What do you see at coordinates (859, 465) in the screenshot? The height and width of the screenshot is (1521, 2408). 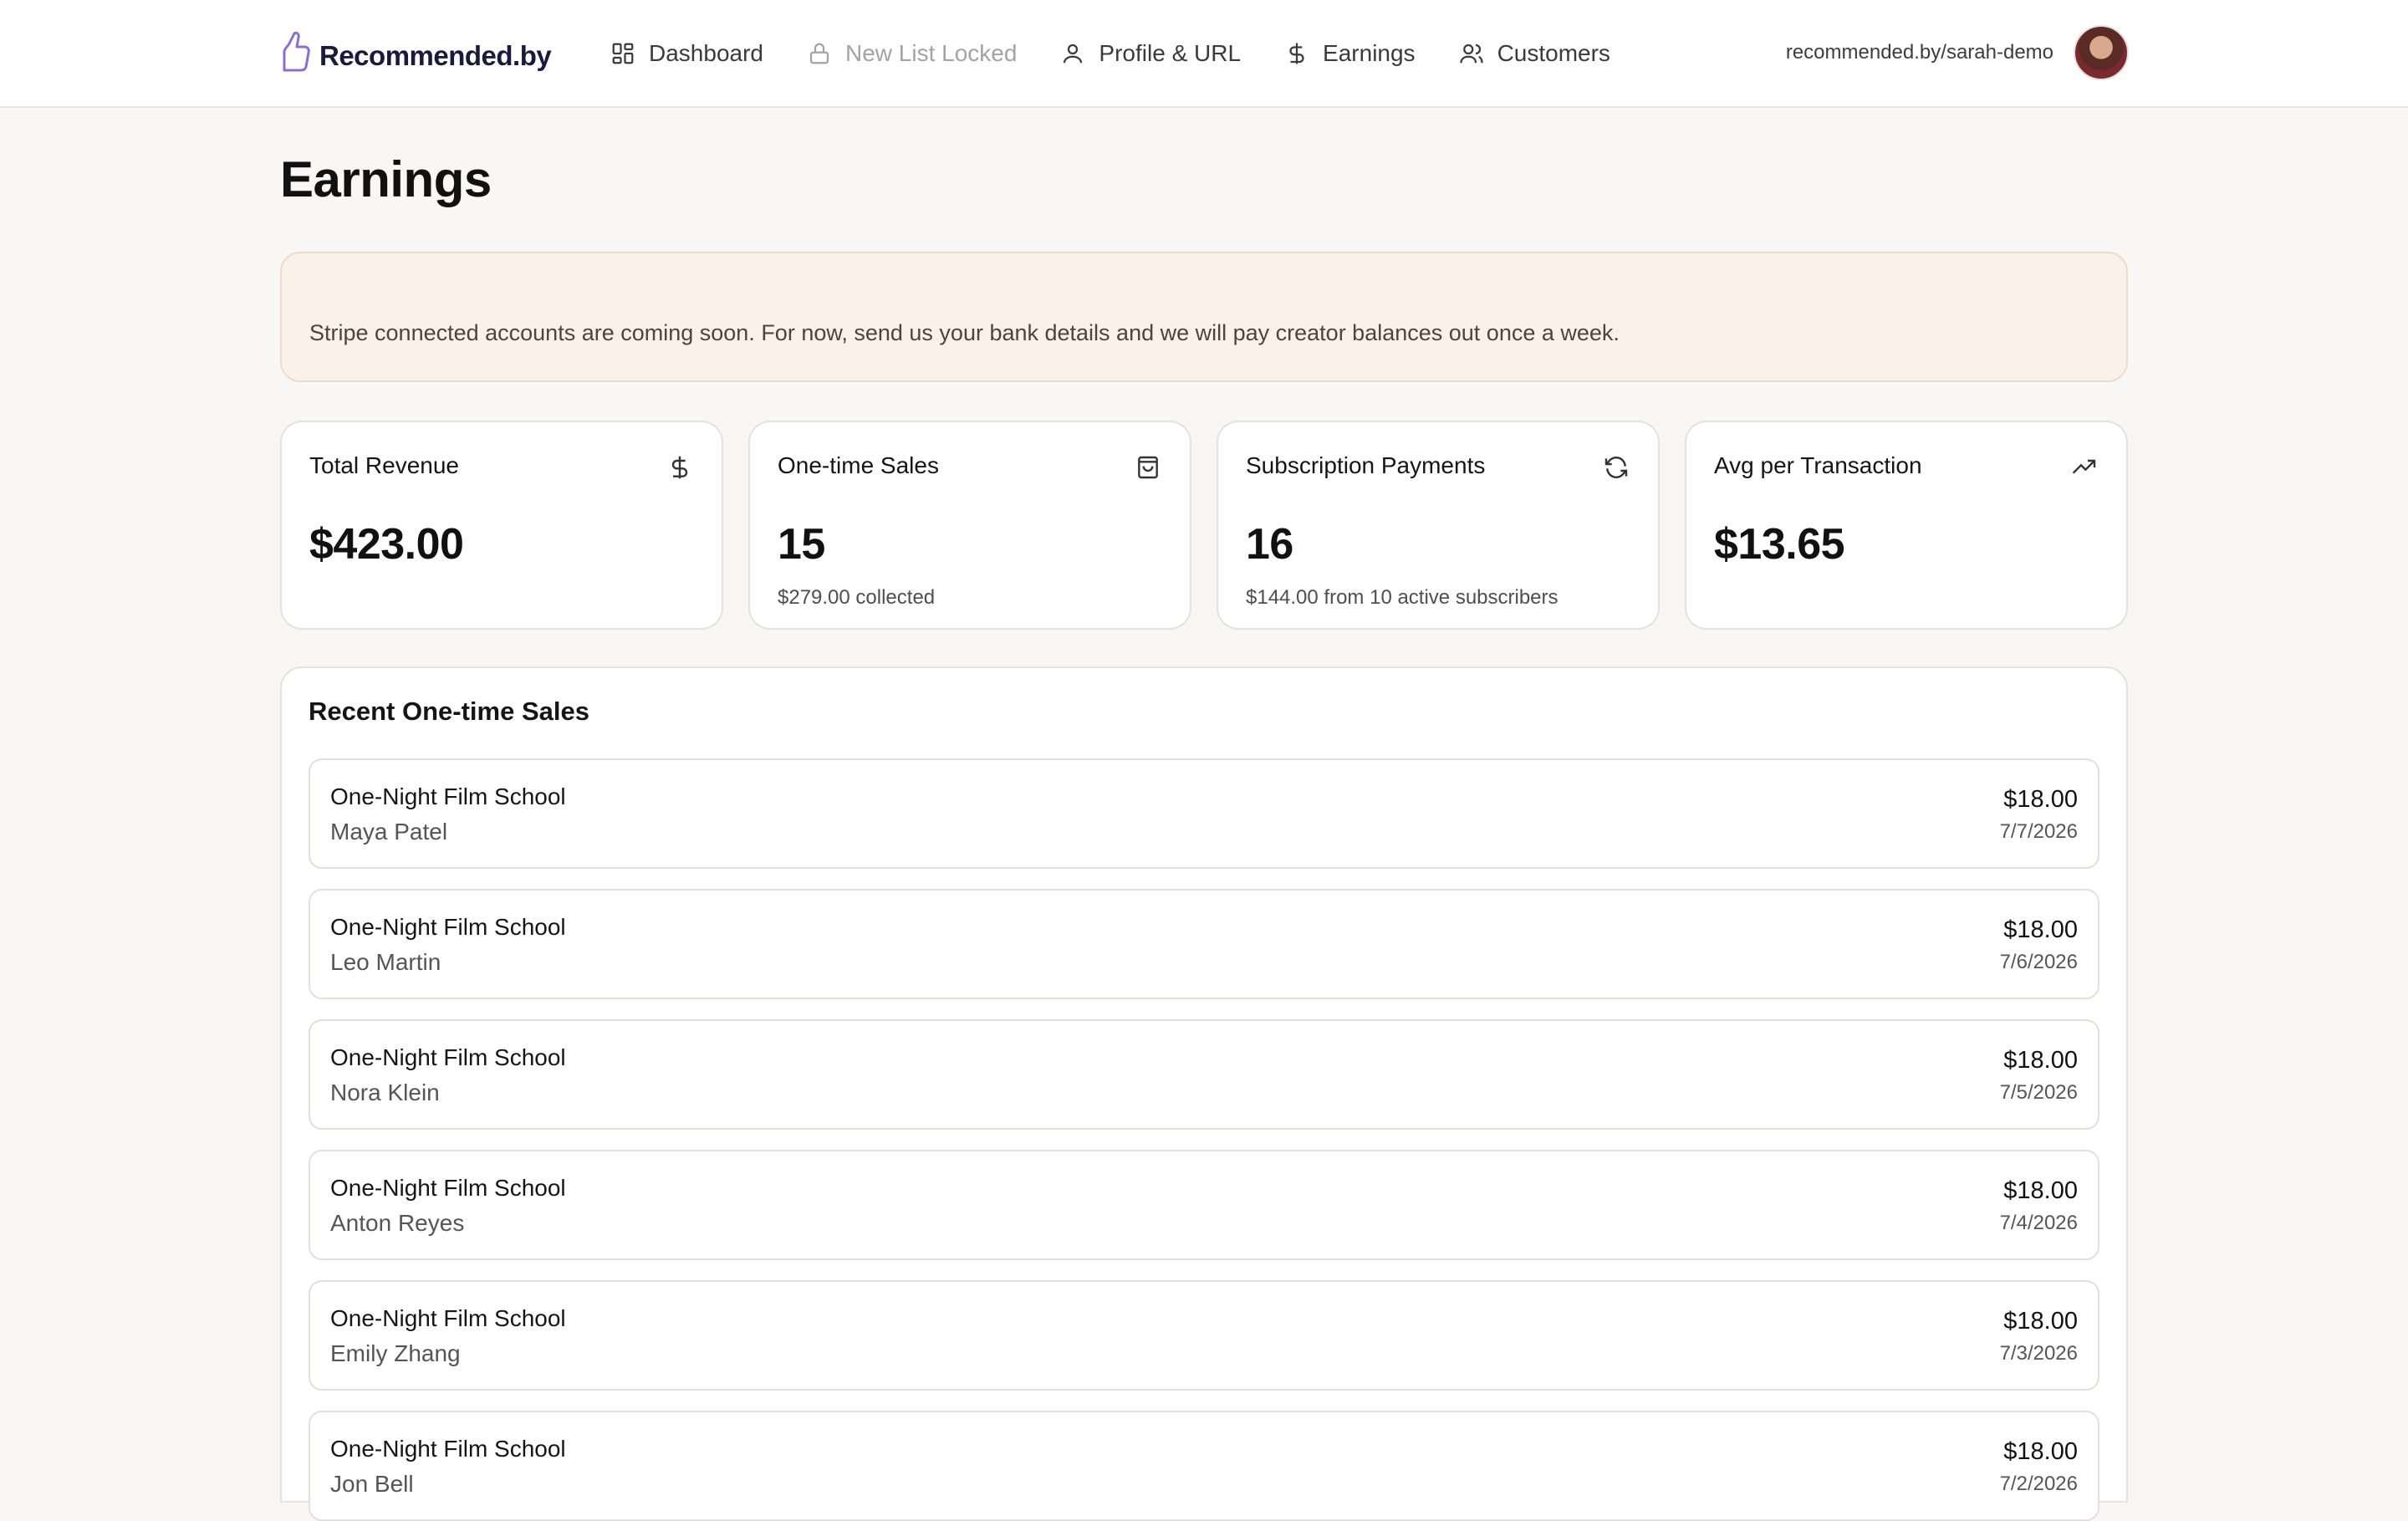 I see `stat-label: One-time Sales` at bounding box center [859, 465].